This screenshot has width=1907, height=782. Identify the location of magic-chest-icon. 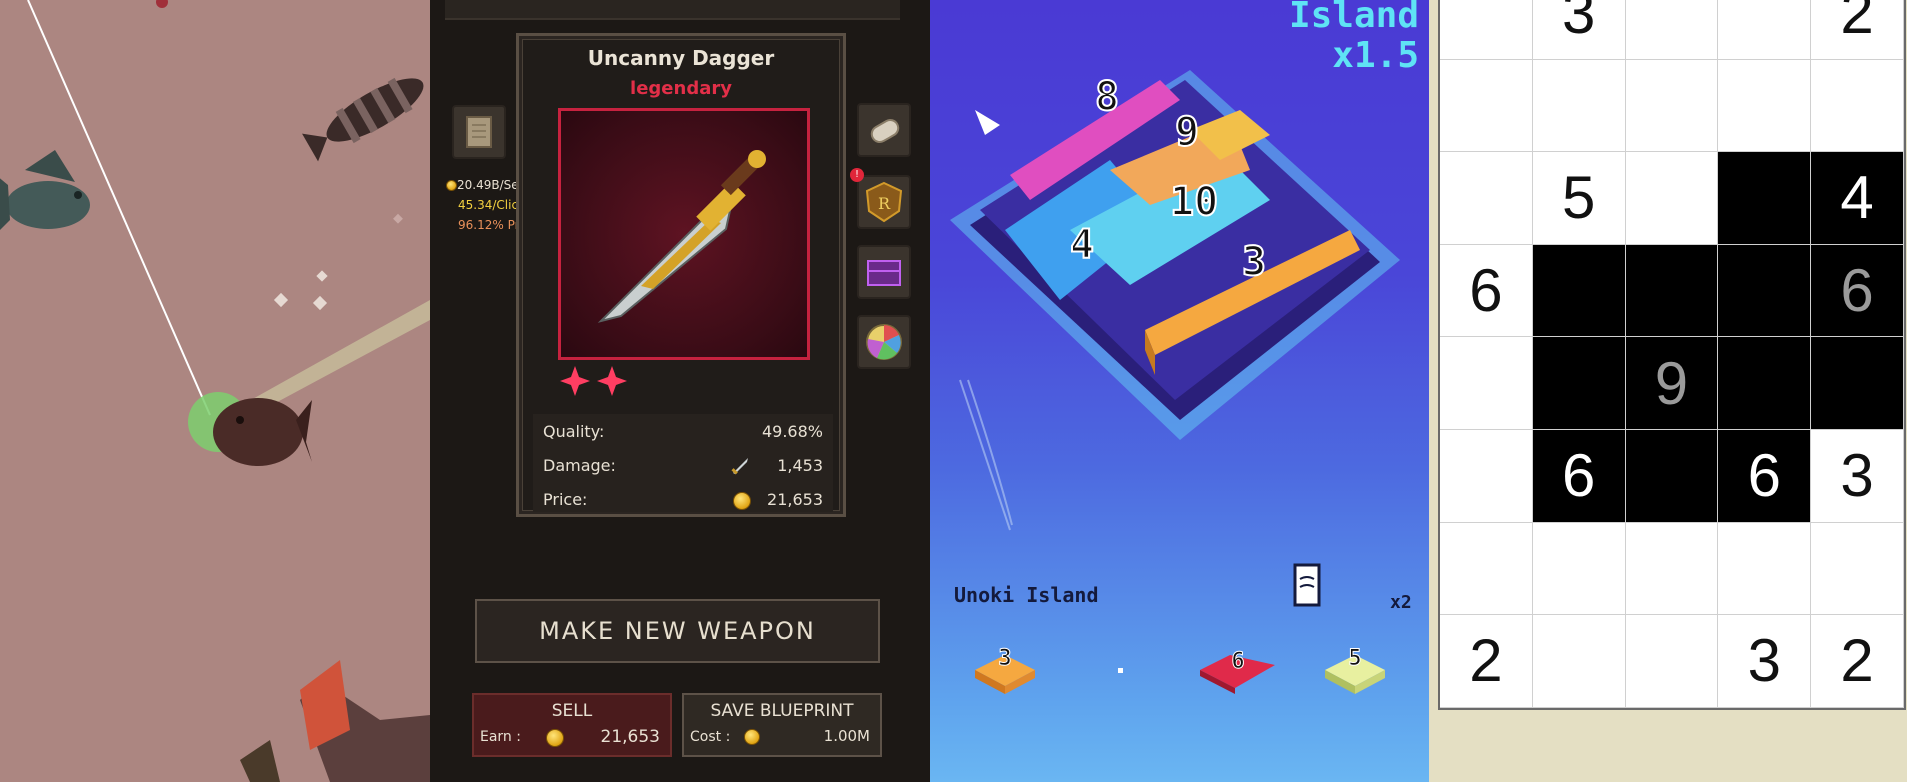
(884, 273).